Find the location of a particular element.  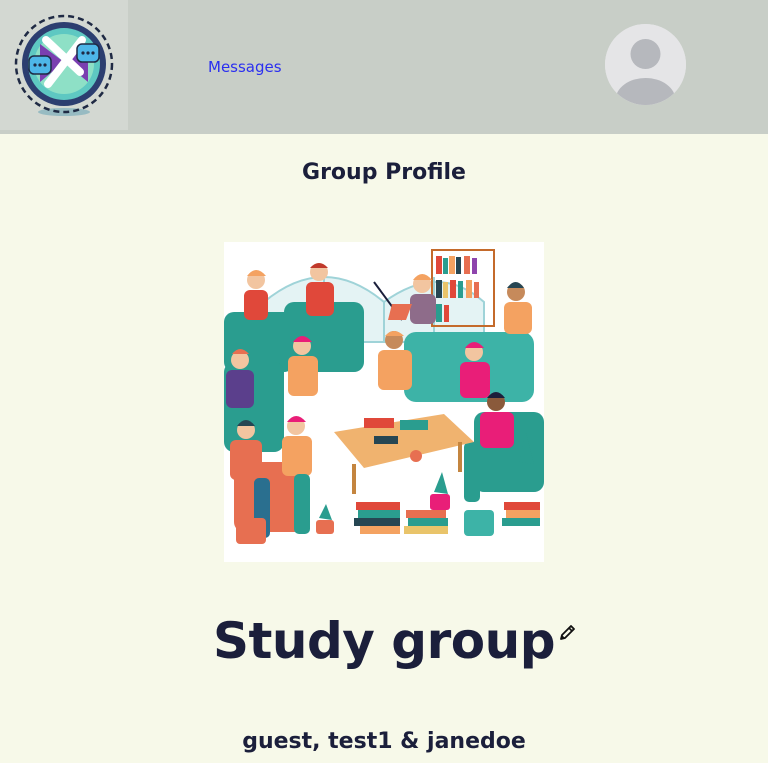

chat-exchange-logo-icon is located at coordinates (64, 65).